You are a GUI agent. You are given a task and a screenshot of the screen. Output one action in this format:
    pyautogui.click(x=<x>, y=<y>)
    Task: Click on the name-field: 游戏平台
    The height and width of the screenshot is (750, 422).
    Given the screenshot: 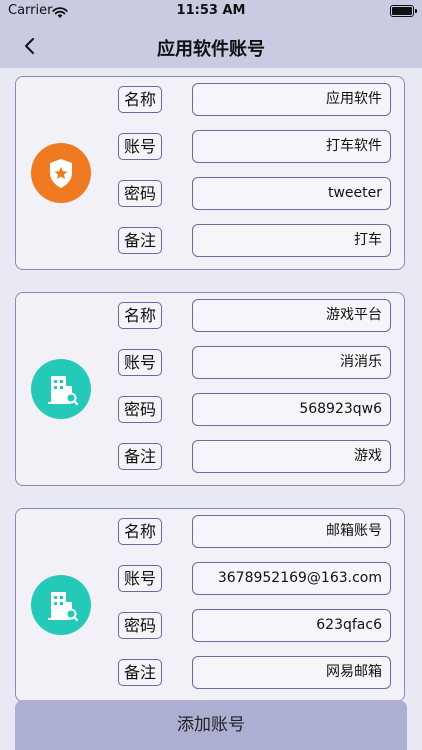 What is the action you would take?
    pyautogui.click(x=291, y=315)
    